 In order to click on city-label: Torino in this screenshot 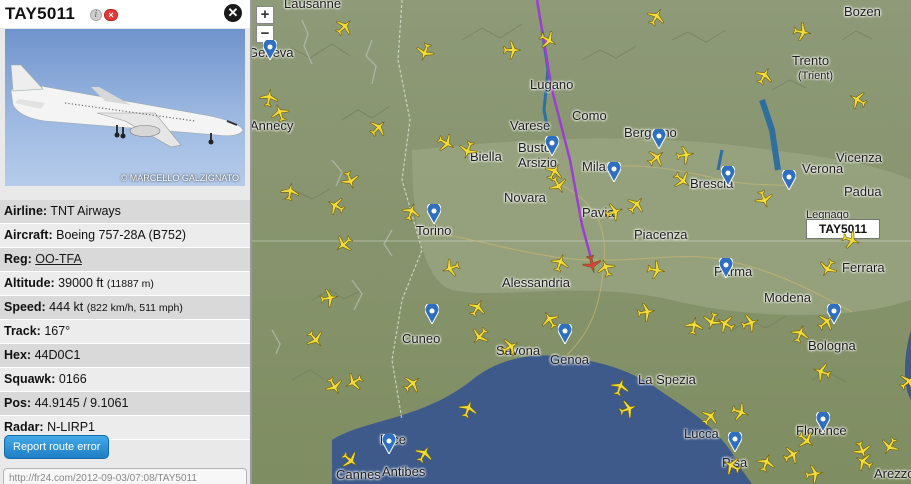, I will do `click(434, 230)`.